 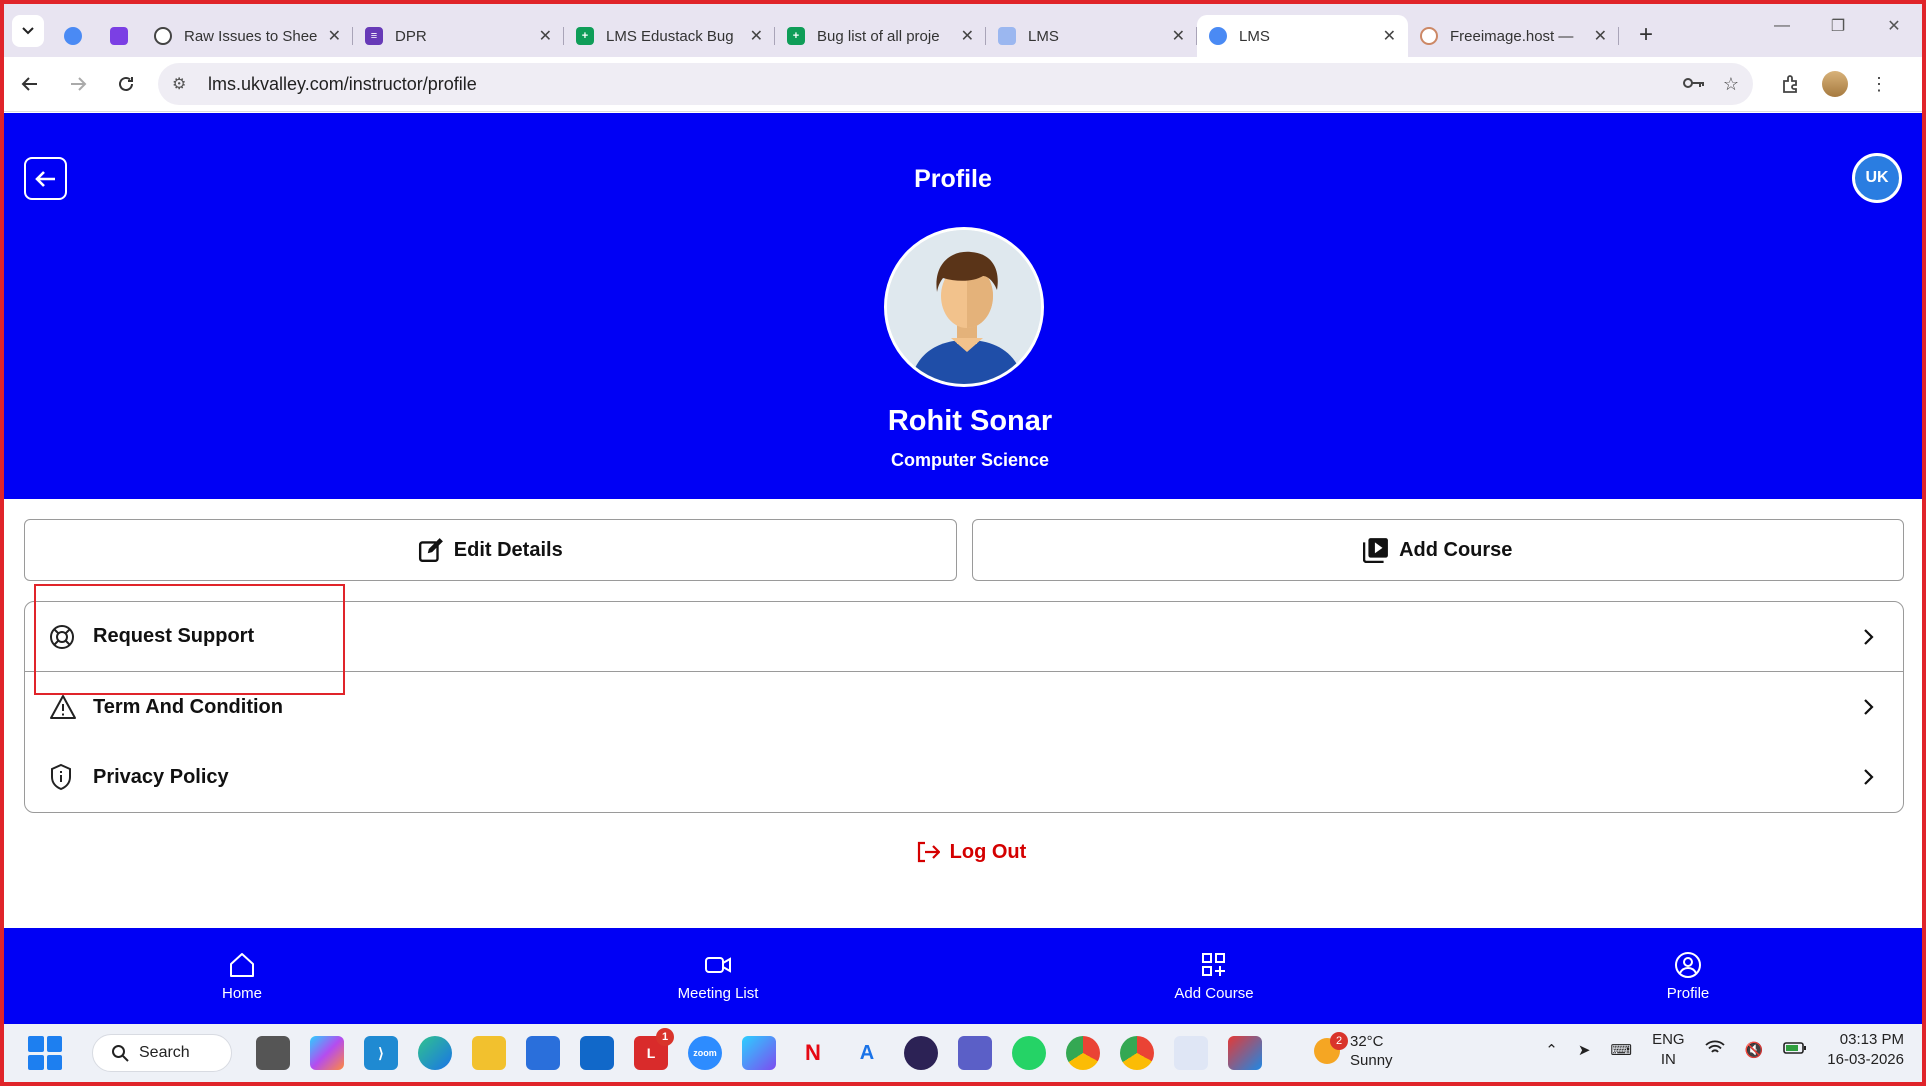 What do you see at coordinates (654, 1049) in the screenshot?
I see `app-l-icon: L1` at bounding box center [654, 1049].